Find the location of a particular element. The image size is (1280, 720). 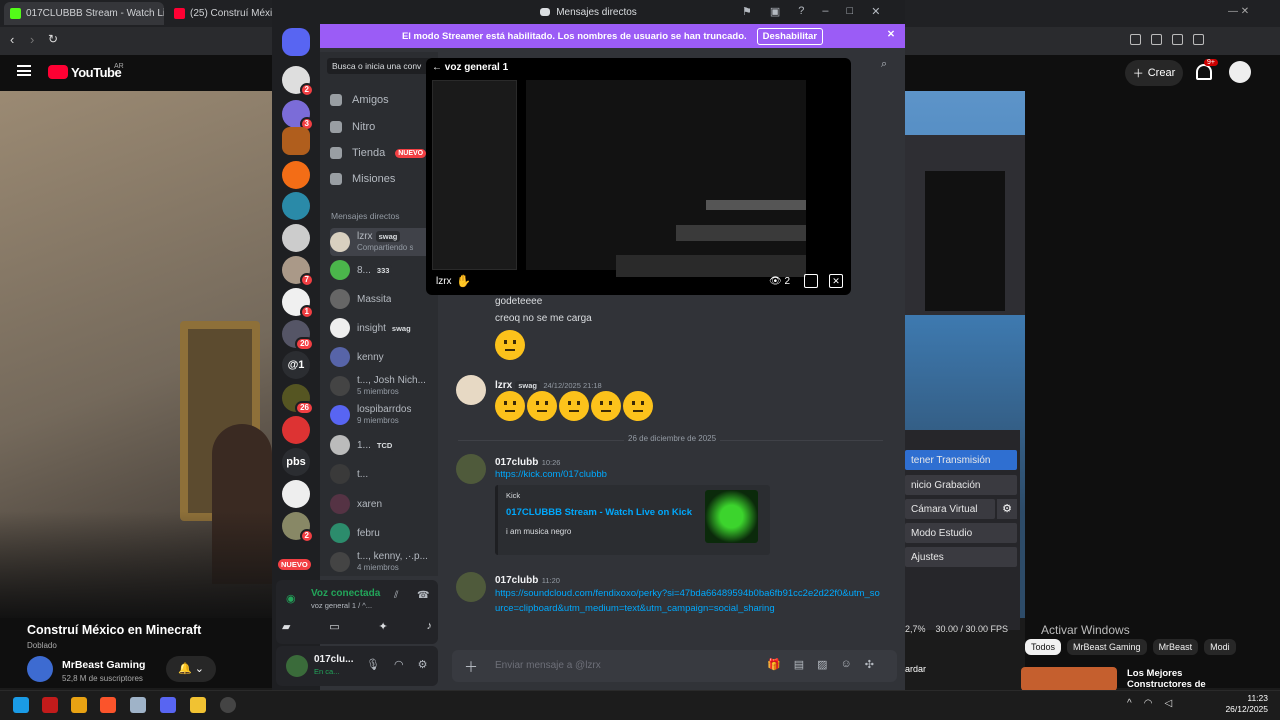

window-controls: — ✕ is located at coordinates (1248, 13).